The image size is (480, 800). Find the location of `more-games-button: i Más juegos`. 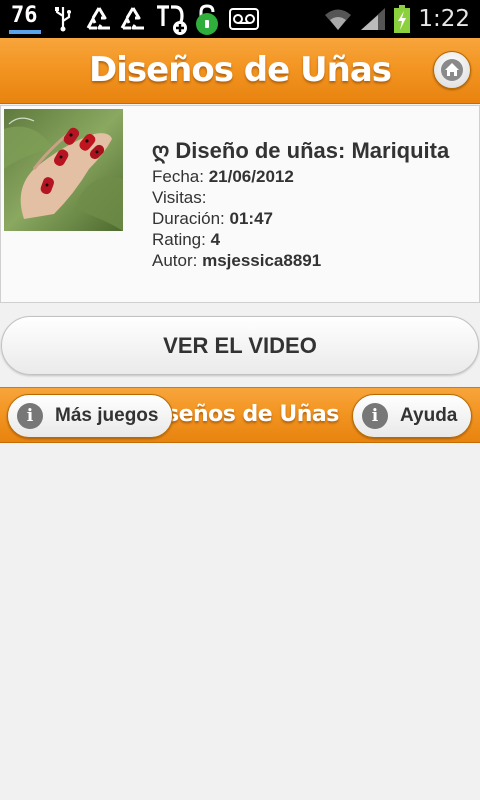

more-games-button: i Más juegos is located at coordinates (90, 416).